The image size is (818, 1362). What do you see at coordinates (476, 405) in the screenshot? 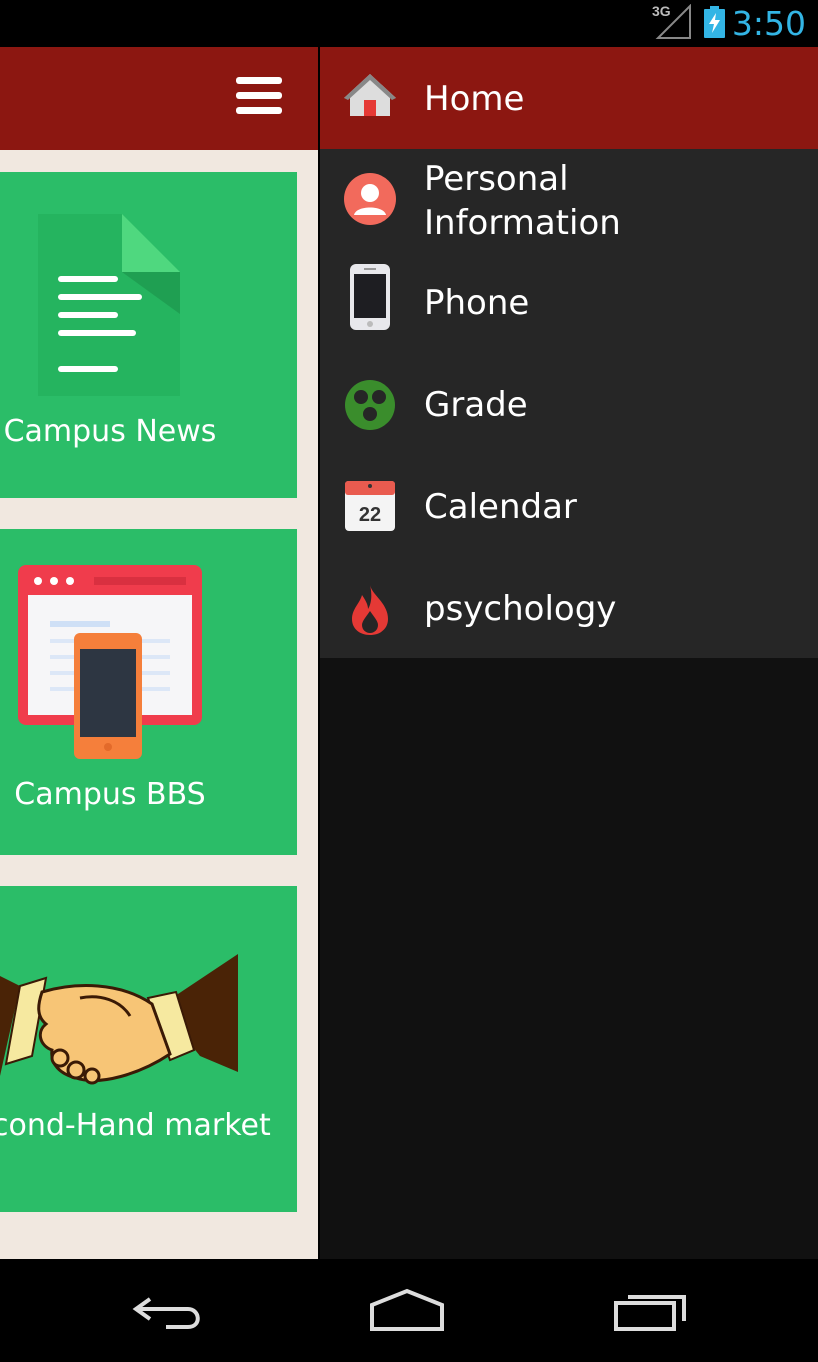
I see `drawer-item-label: Grade` at bounding box center [476, 405].